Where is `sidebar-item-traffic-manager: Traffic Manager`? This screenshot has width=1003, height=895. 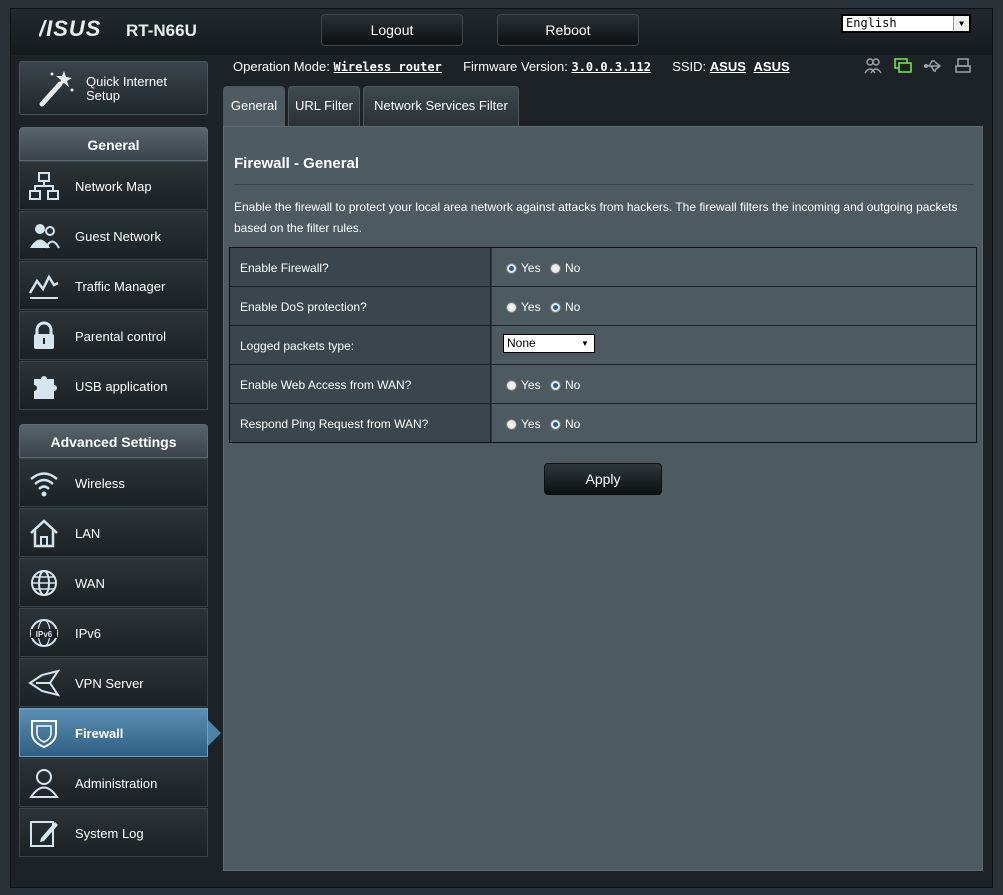
sidebar-item-traffic-manager: Traffic Manager is located at coordinates (113, 285).